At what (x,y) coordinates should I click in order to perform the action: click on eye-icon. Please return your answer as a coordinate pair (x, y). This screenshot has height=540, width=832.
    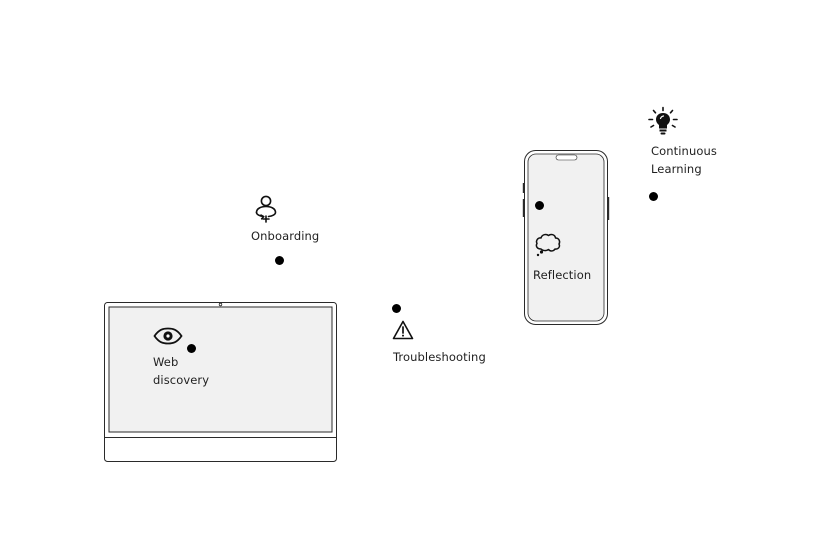
    Looking at the image, I should click on (168, 336).